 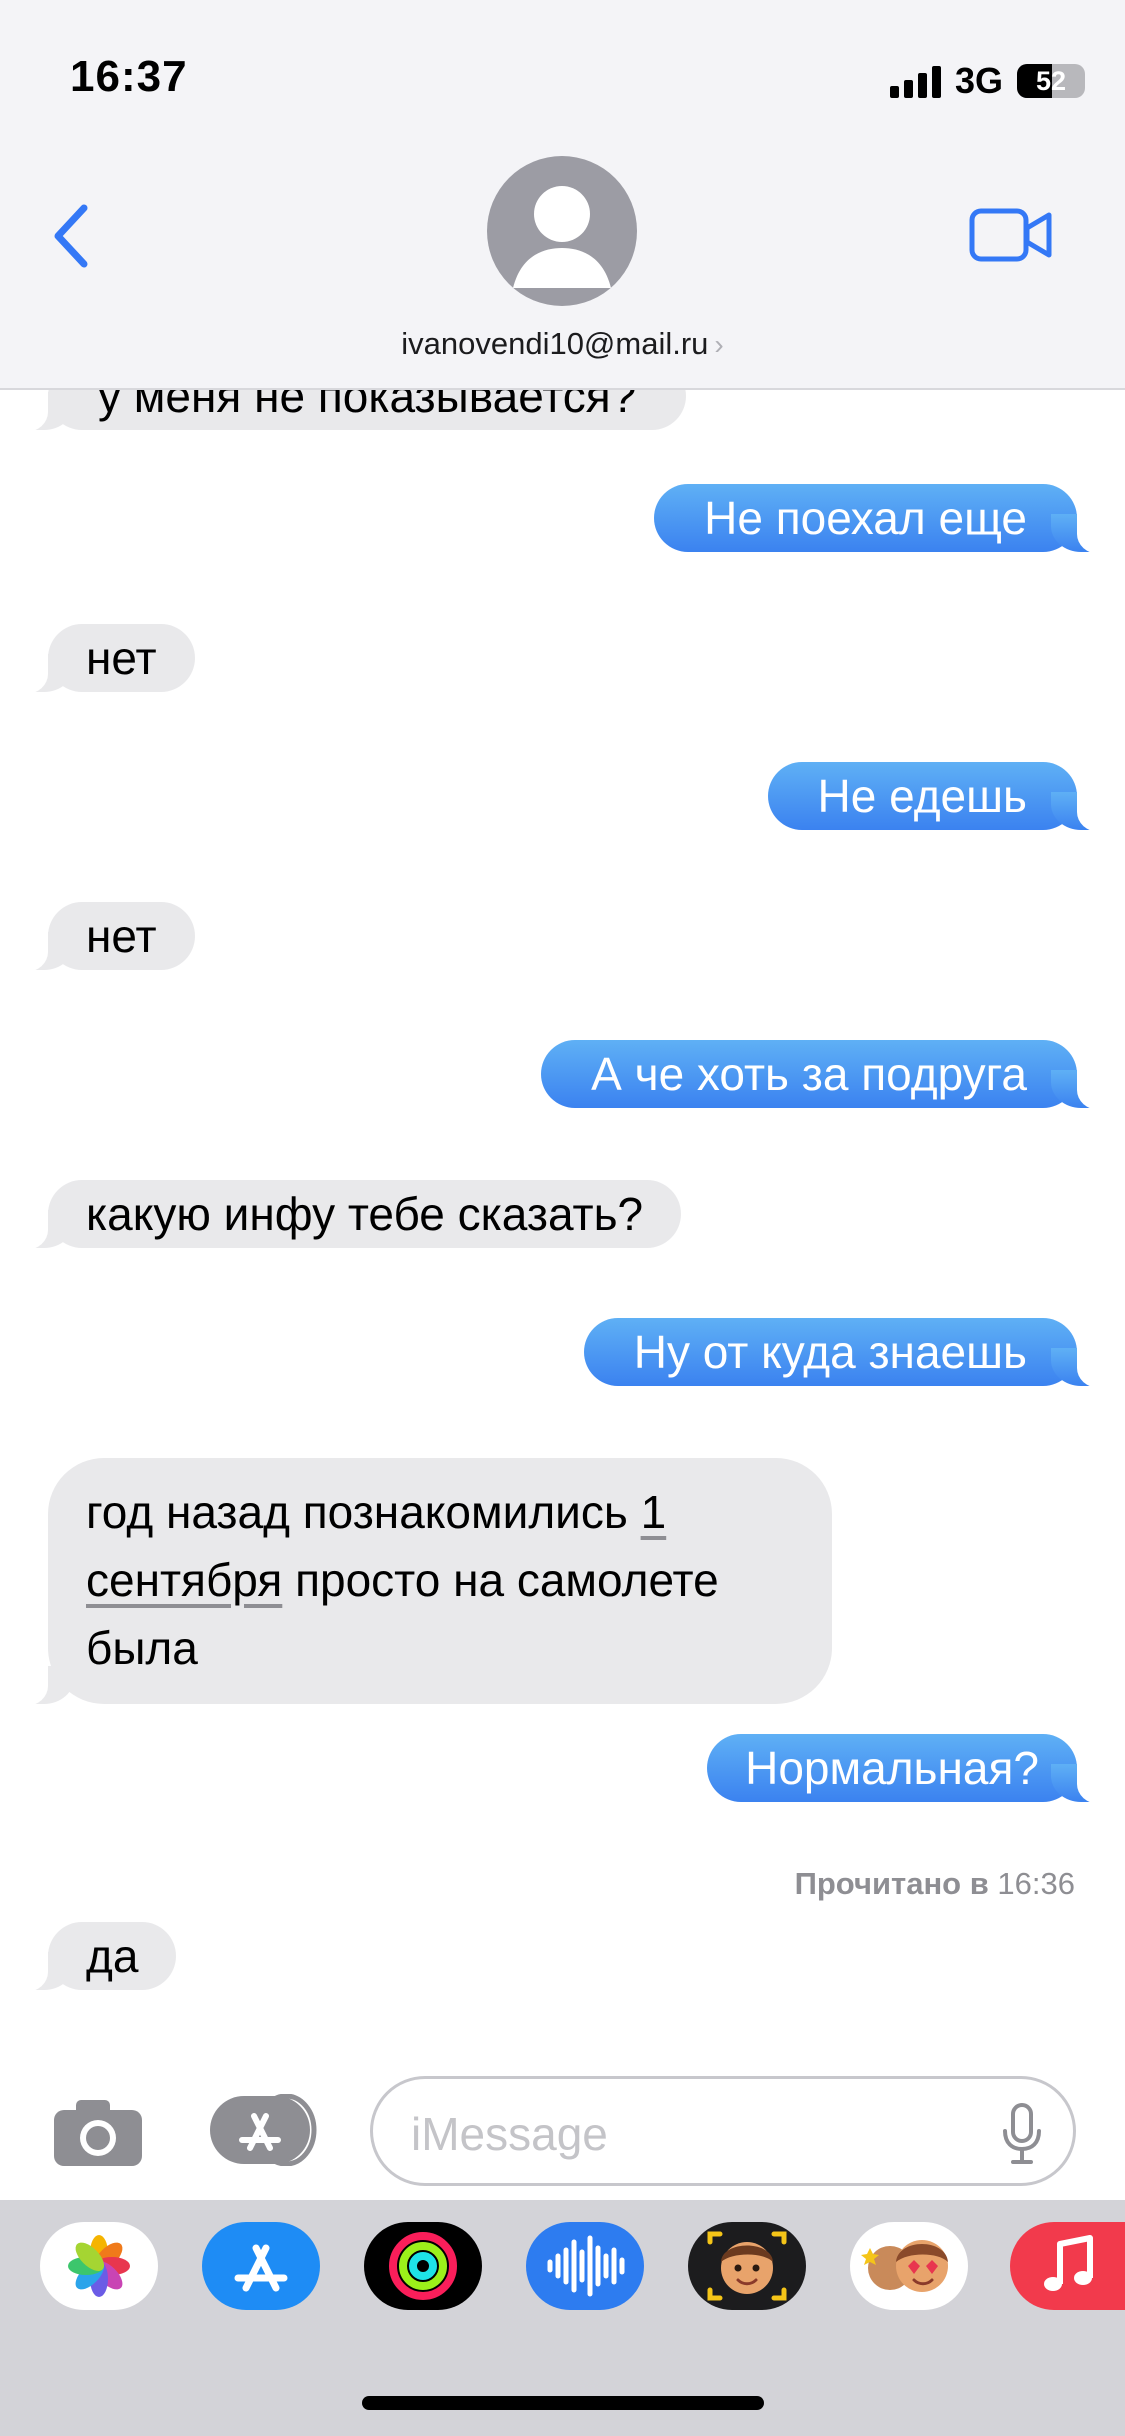 What do you see at coordinates (723, 2131) in the screenshot?
I see `imessage-input: iMessage` at bounding box center [723, 2131].